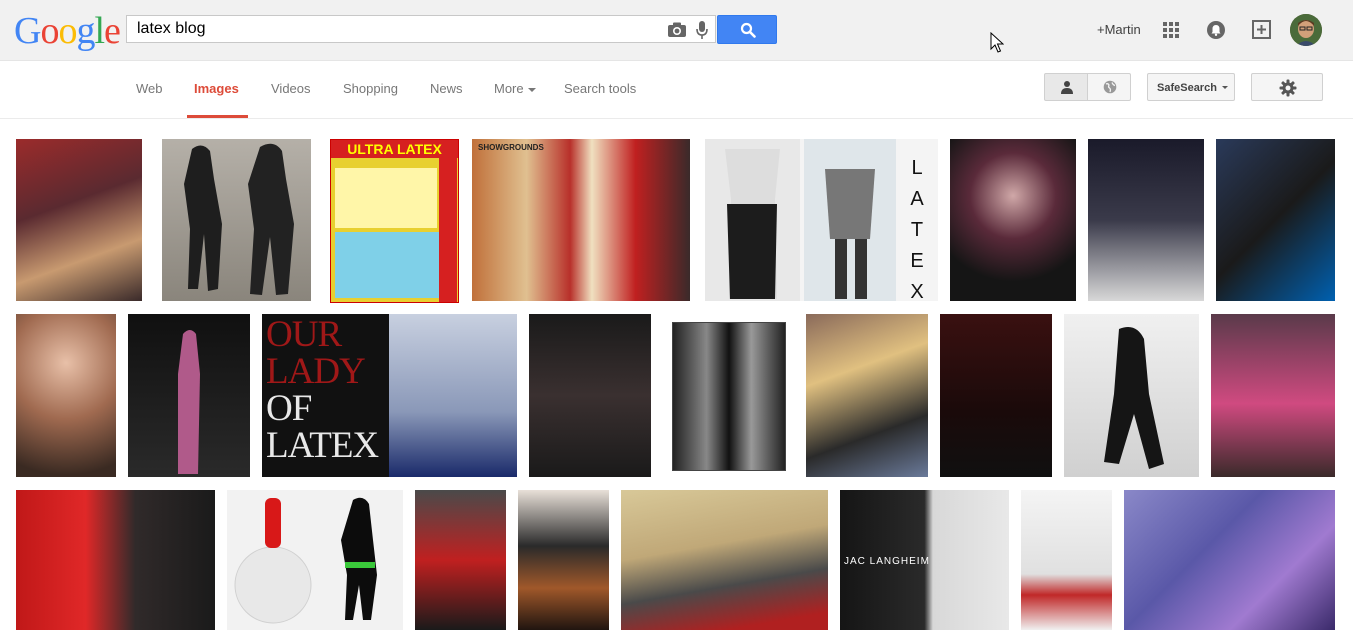 The height and width of the screenshot is (638, 1353). Describe the element at coordinates (917, 199) in the screenshot. I see `caption-letter: A` at that location.